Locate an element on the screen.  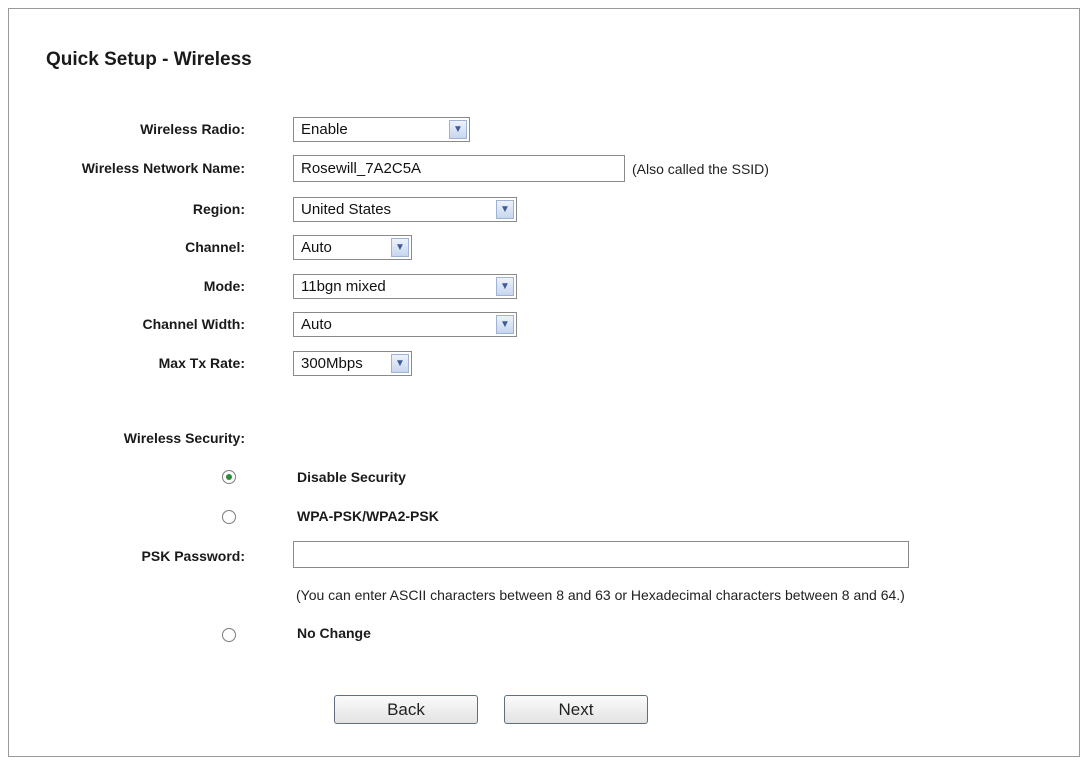
network-name-input: Rosewill_7A2C5A is located at coordinates (459, 168).